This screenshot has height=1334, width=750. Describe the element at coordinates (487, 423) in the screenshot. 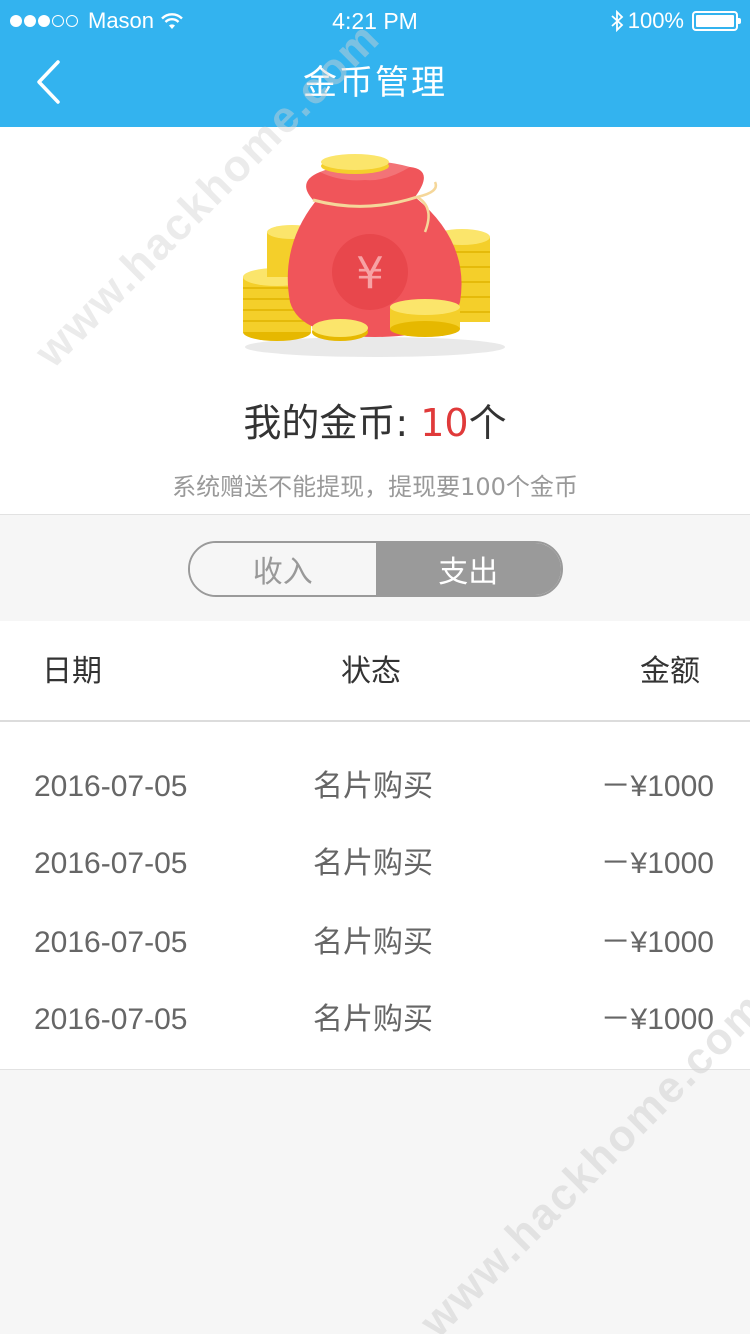

I see `coin-unit: 个` at that location.